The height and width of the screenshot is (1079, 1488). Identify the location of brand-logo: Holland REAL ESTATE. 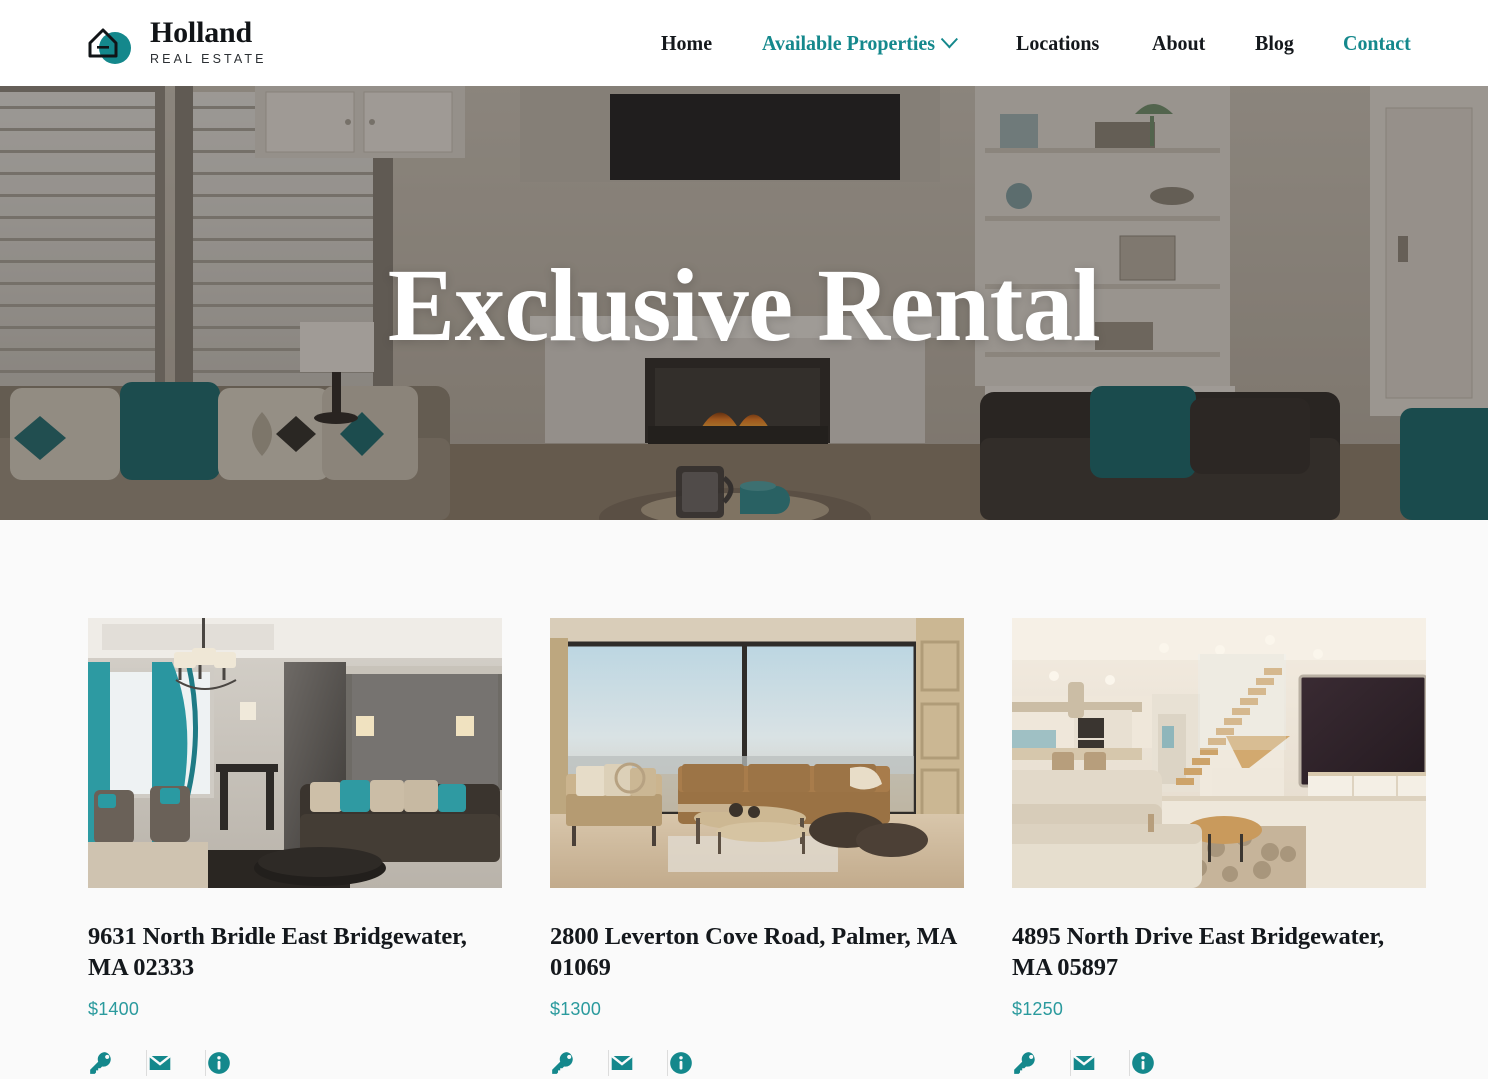
(174, 43).